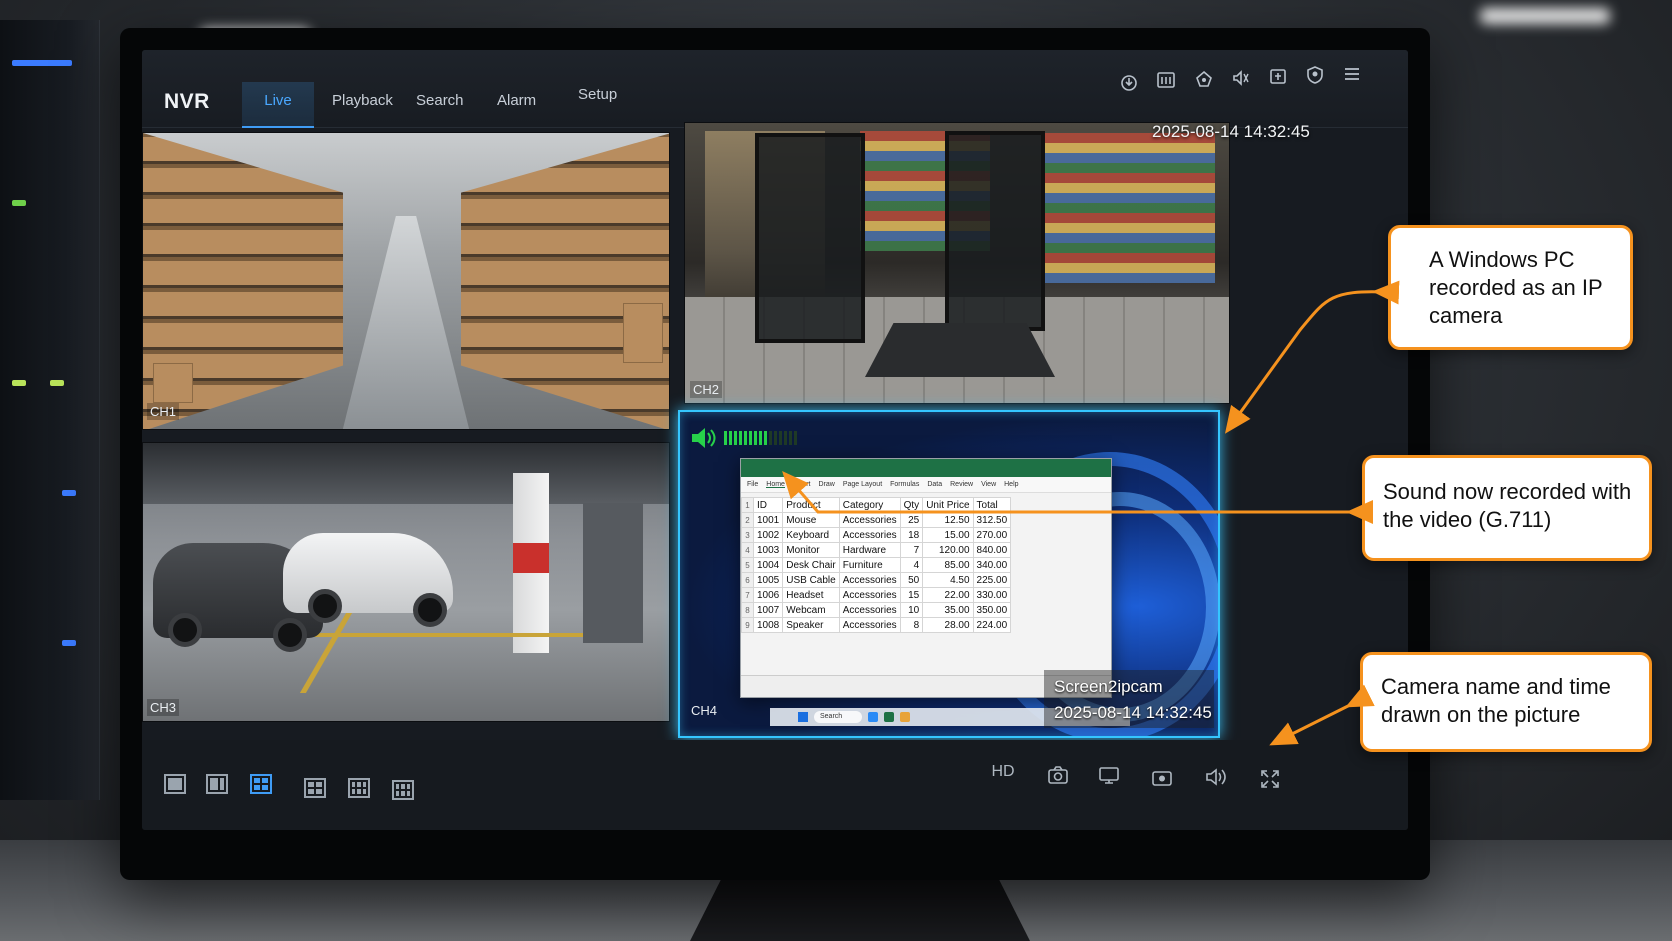  What do you see at coordinates (948, 610) in the screenshot?
I see `table-cell: 35.00` at bounding box center [948, 610].